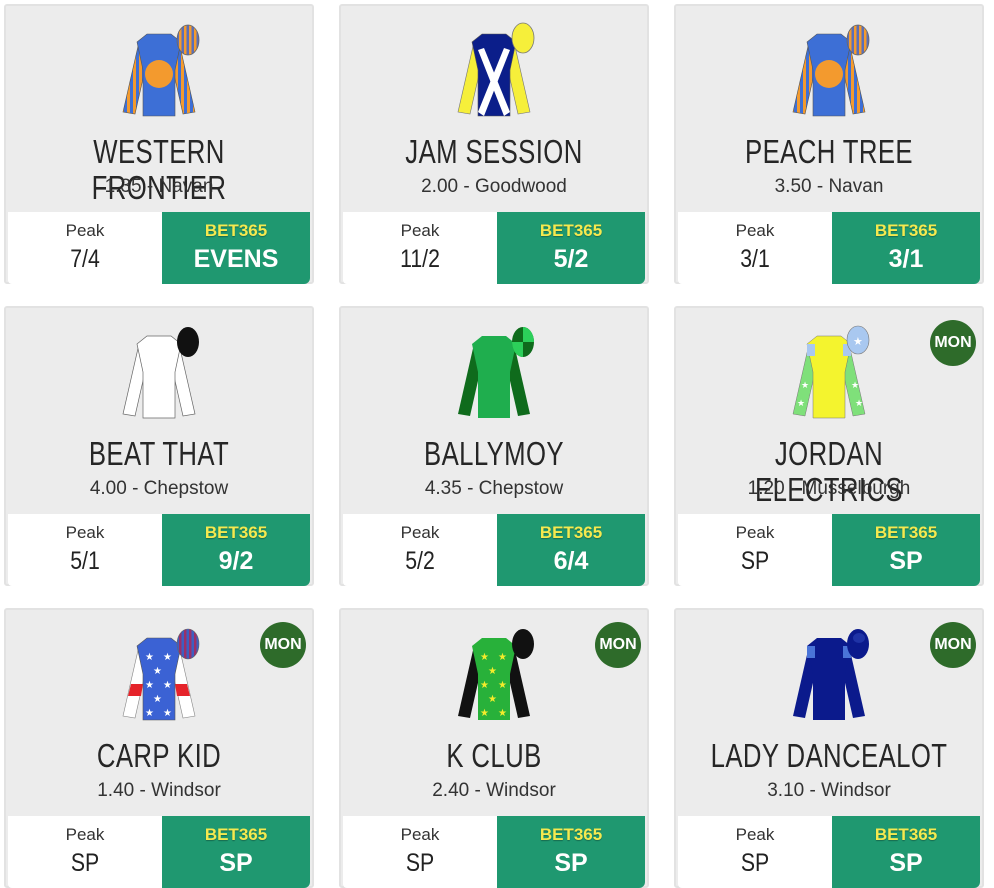 The image size is (994, 888). What do you see at coordinates (494, 70) in the screenshot?
I see `silks-jam-session-icon` at bounding box center [494, 70].